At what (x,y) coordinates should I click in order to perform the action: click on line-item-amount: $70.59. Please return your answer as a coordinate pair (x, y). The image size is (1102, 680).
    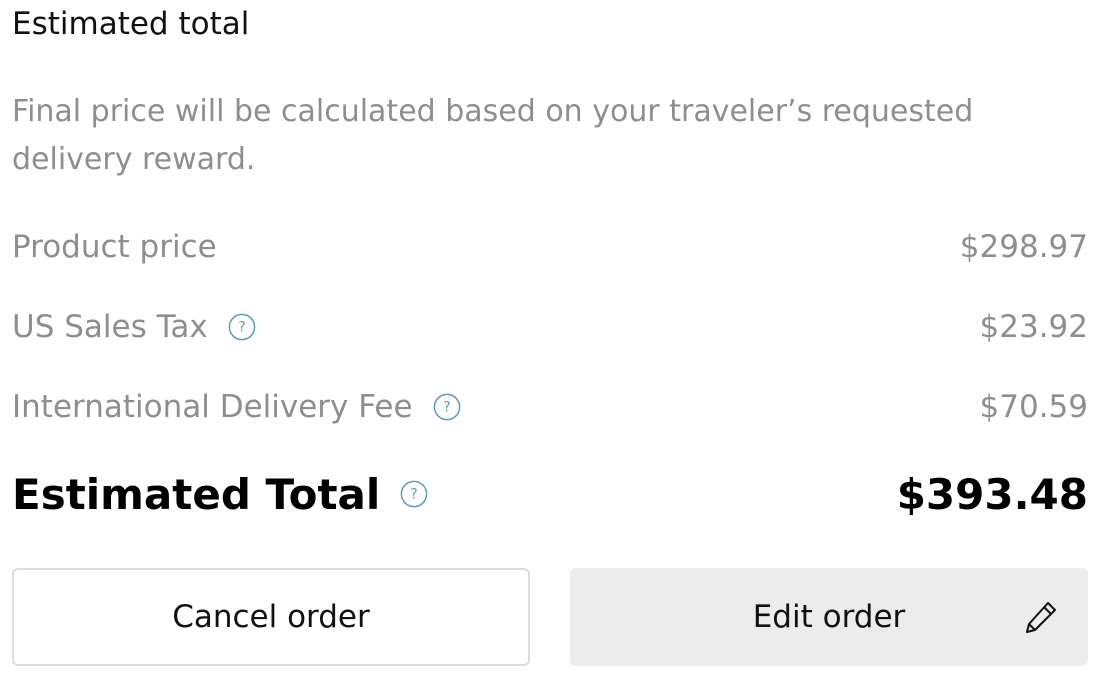
    Looking at the image, I should click on (1033, 407).